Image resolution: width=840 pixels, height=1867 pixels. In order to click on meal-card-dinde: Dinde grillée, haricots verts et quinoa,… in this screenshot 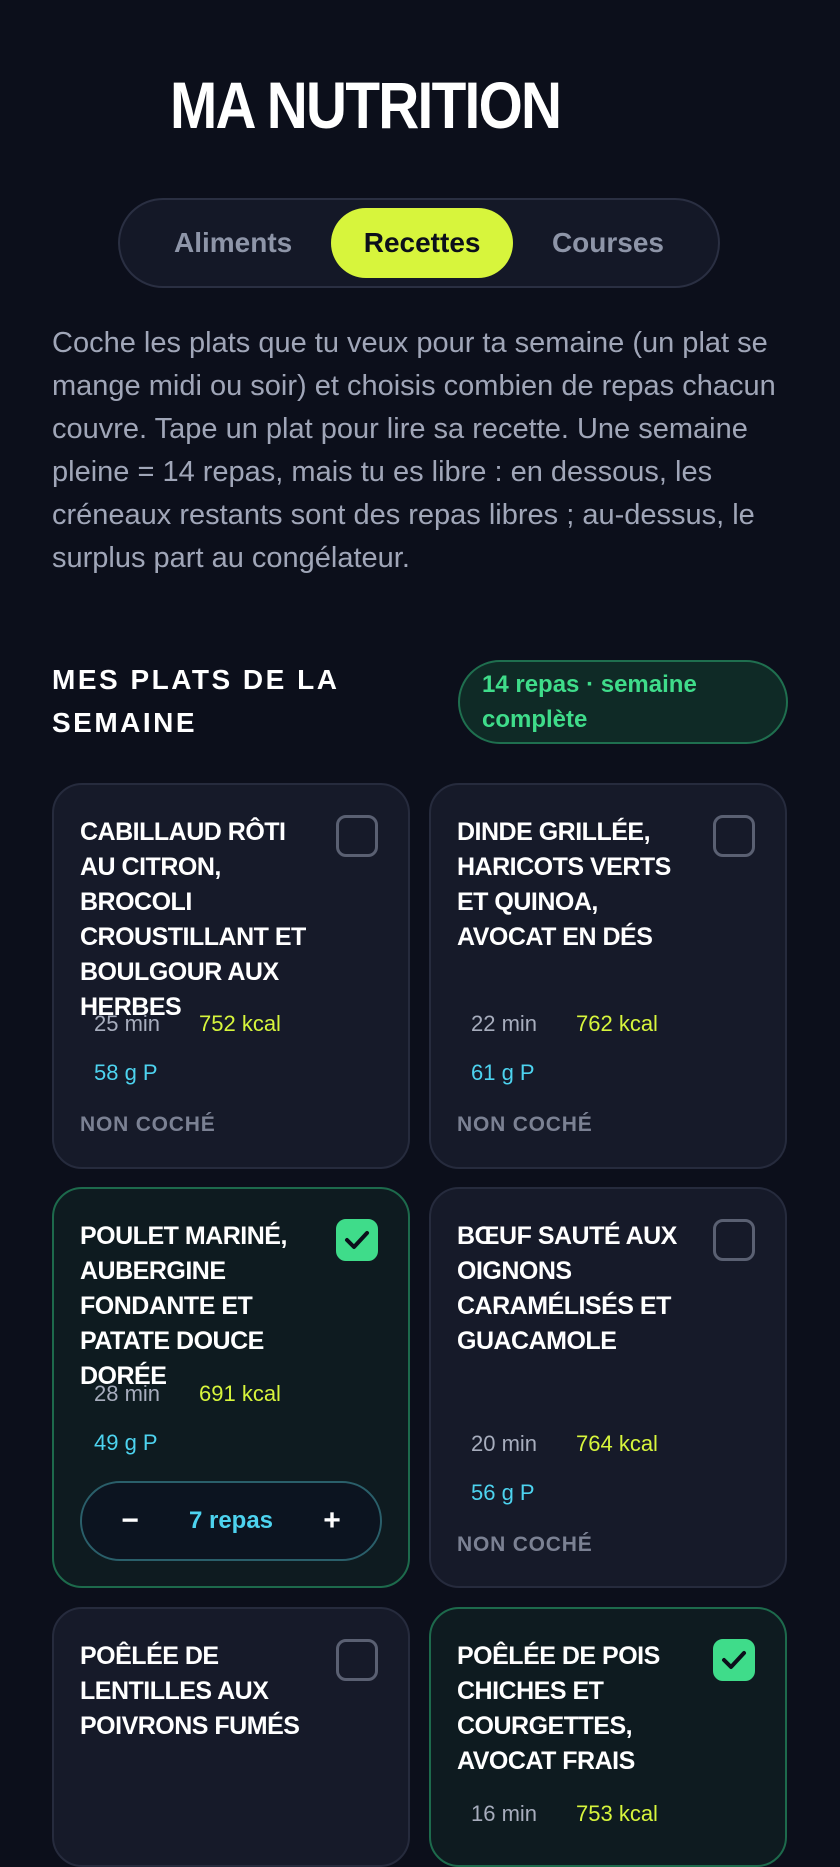, I will do `click(608, 976)`.